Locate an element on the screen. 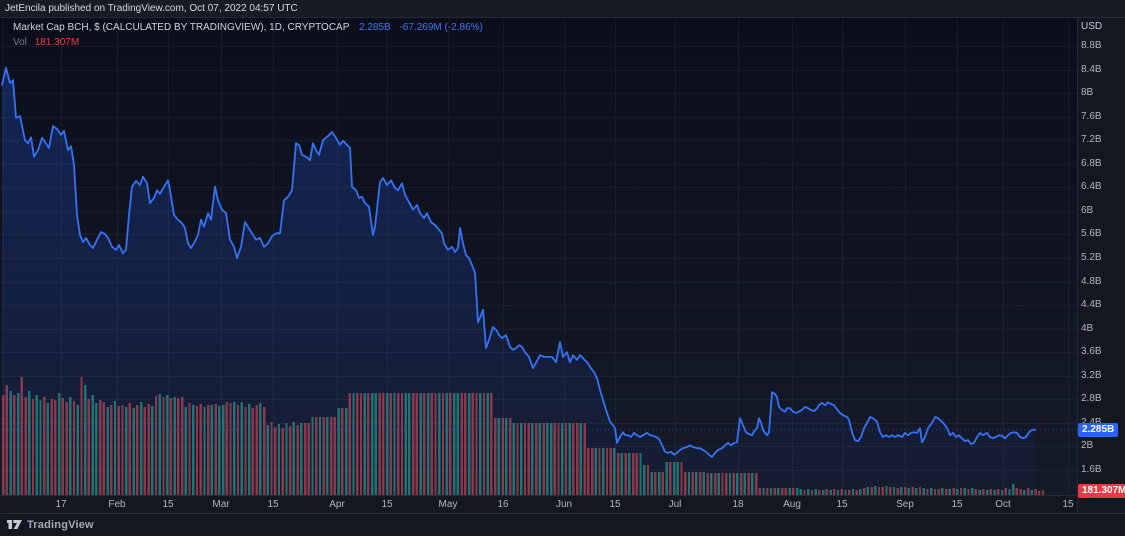 The image size is (1125, 536). tradingview-logo-icon is located at coordinates (14, 524).